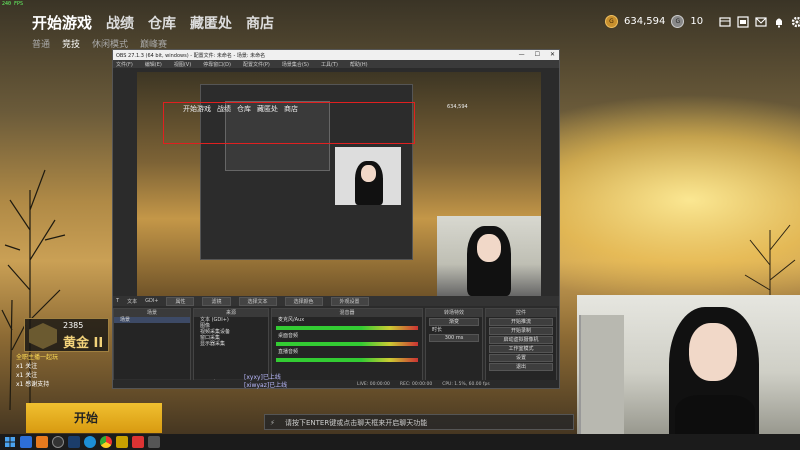 Image resolution: width=800 pixels, height=450 pixels. I want to click on scenes-dock: 场景 场景 + − ∧ ∨, so click(152, 348).